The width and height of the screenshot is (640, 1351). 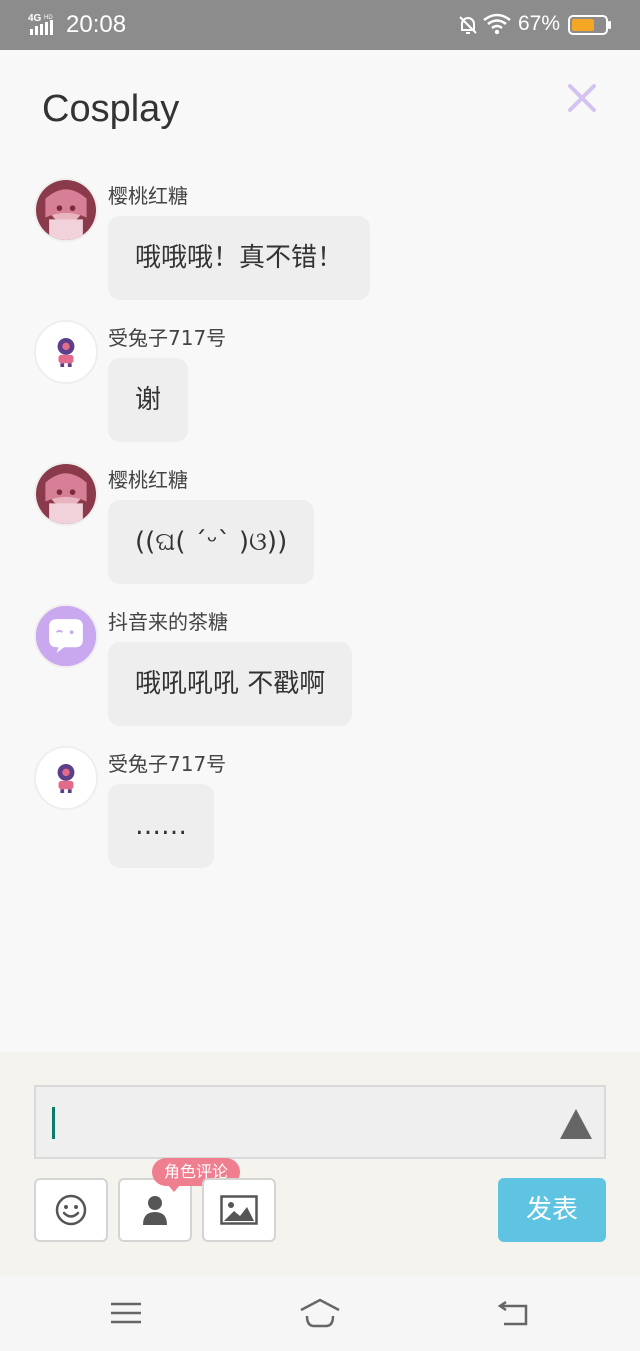 I want to click on bell-off-icon, so click(x=468, y=25).